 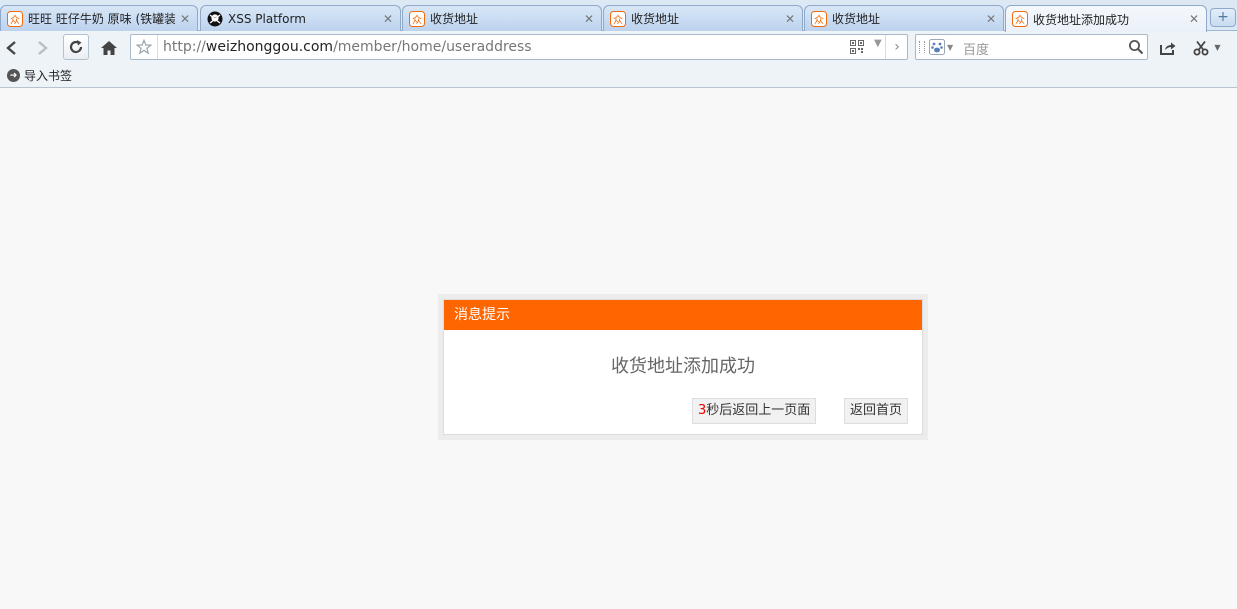 I want to click on tab-address-2: 众 收货地址 ✕, so click(x=703, y=18).